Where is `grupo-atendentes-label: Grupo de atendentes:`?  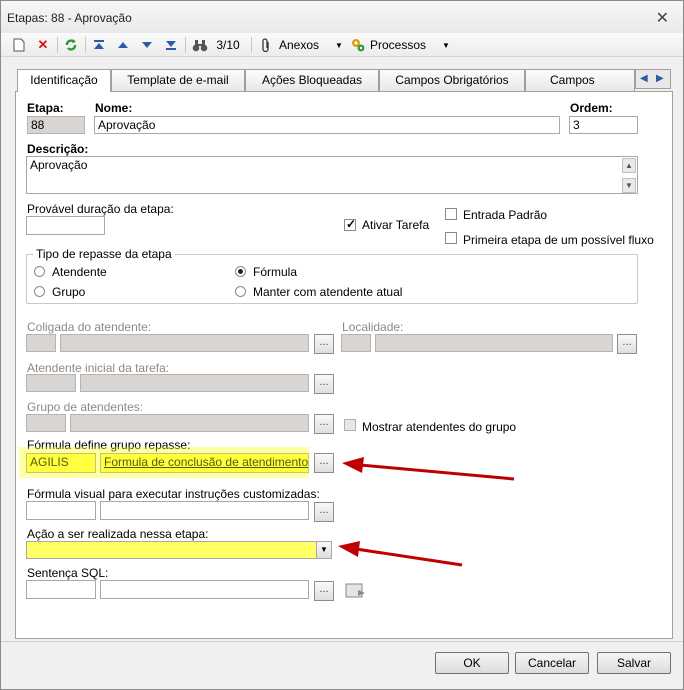
grupo-atendentes-label: Grupo de atendentes: is located at coordinates (85, 407).